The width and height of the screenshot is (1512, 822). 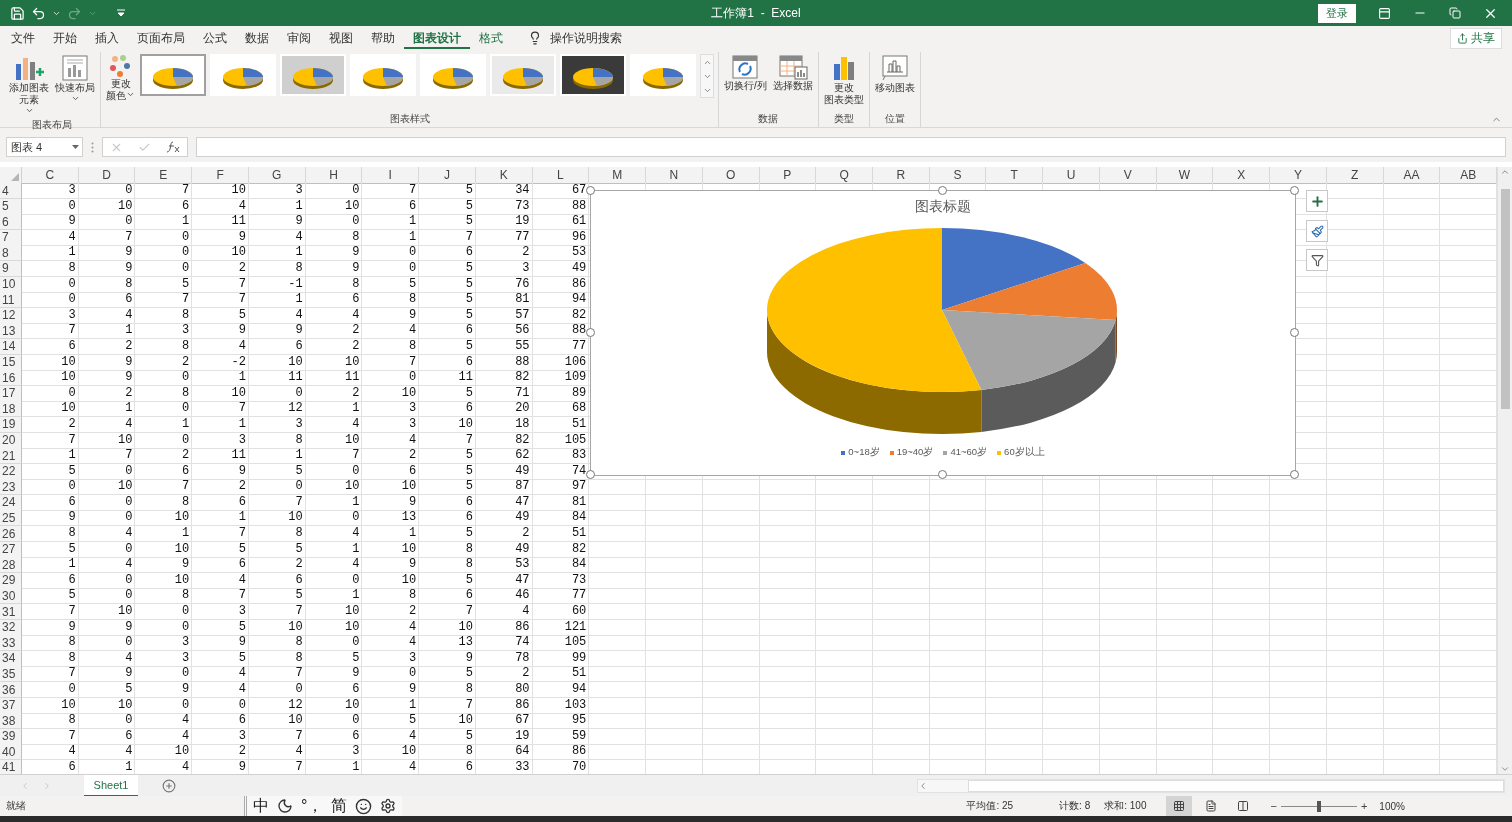 I want to click on ribbon-button: 添加图表 元素, so click(x=29, y=84).